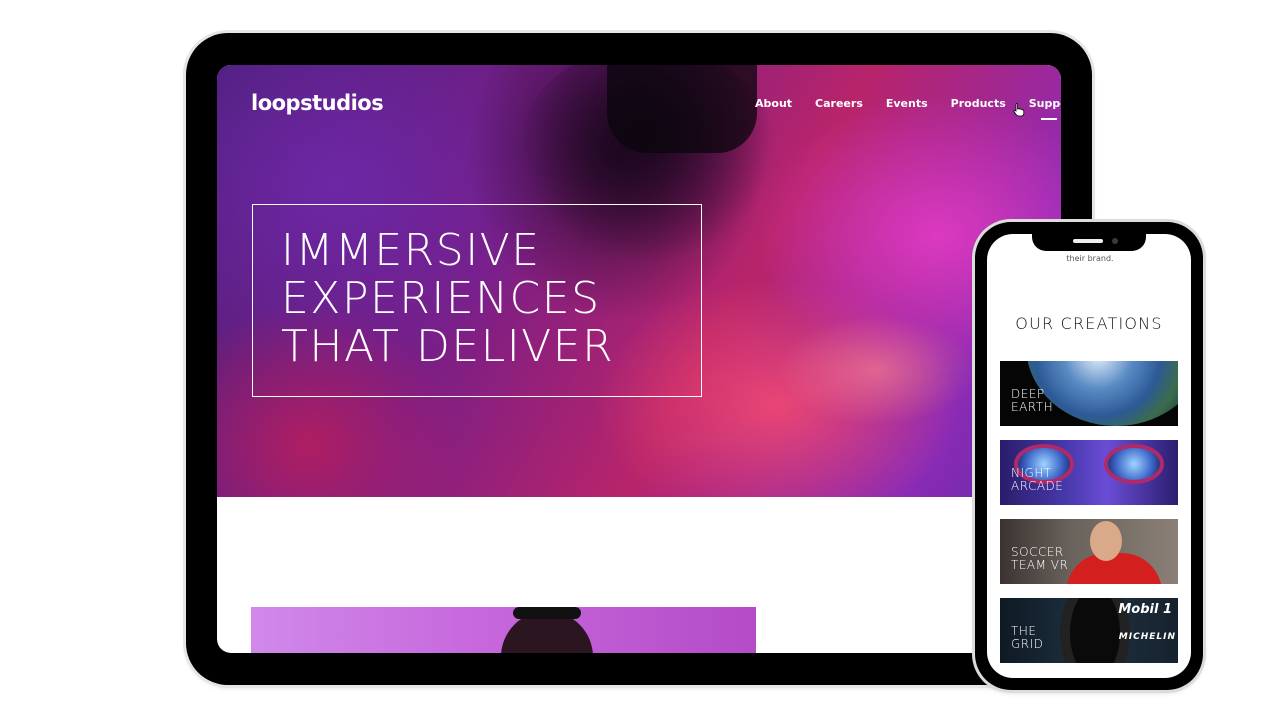 The width and height of the screenshot is (1280, 720). What do you see at coordinates (448, 346) in the screenshot?
I see `headline-line: THAT DELIVER` at bounding box center [448, 346].